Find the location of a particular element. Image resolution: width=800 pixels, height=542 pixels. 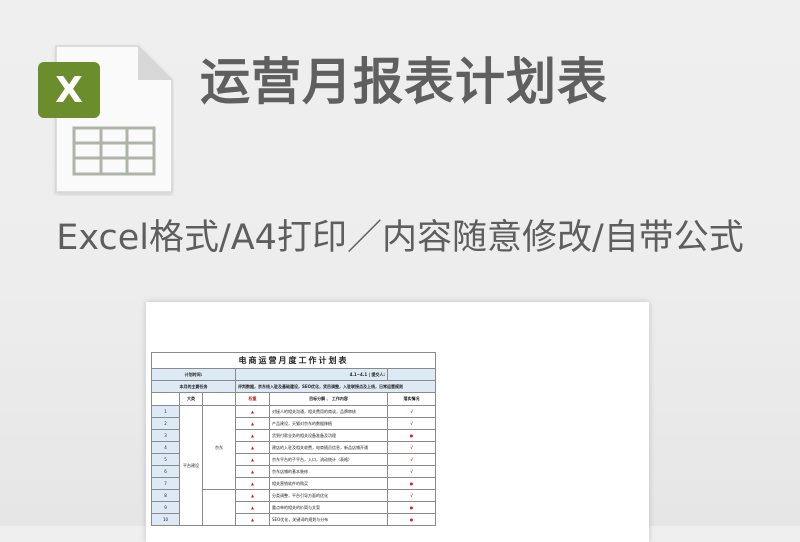

header-category: 大类 is located at coordinates (191, 399).